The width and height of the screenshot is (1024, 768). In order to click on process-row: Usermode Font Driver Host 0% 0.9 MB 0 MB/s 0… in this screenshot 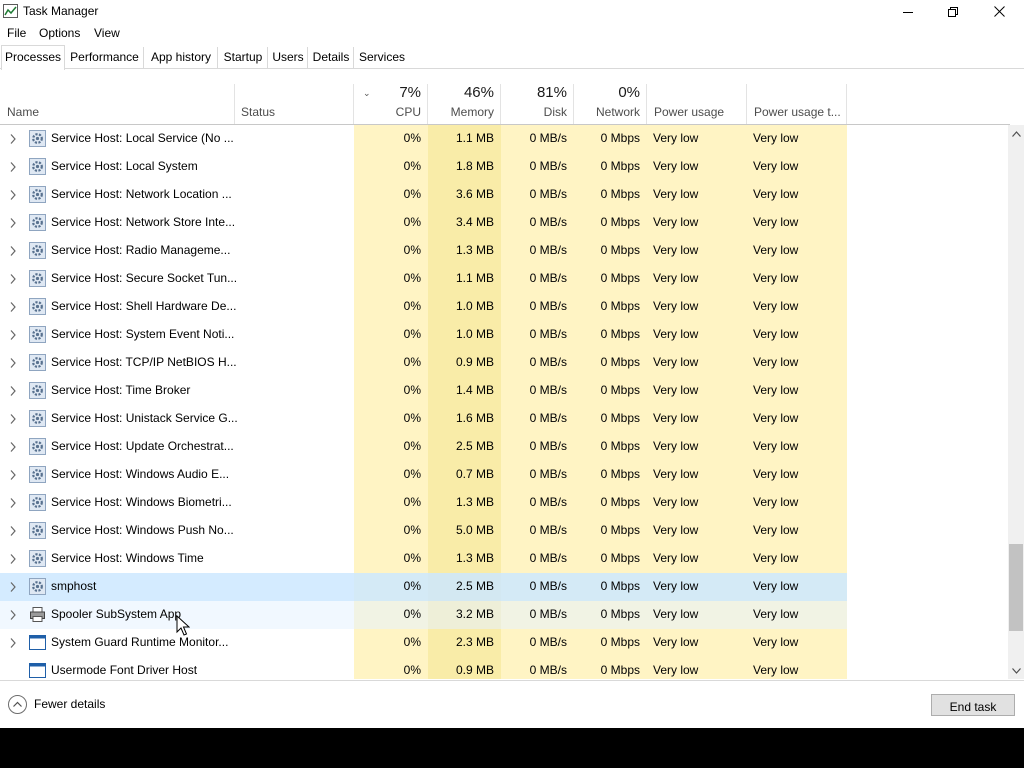, I will do `click(423, 668)`.